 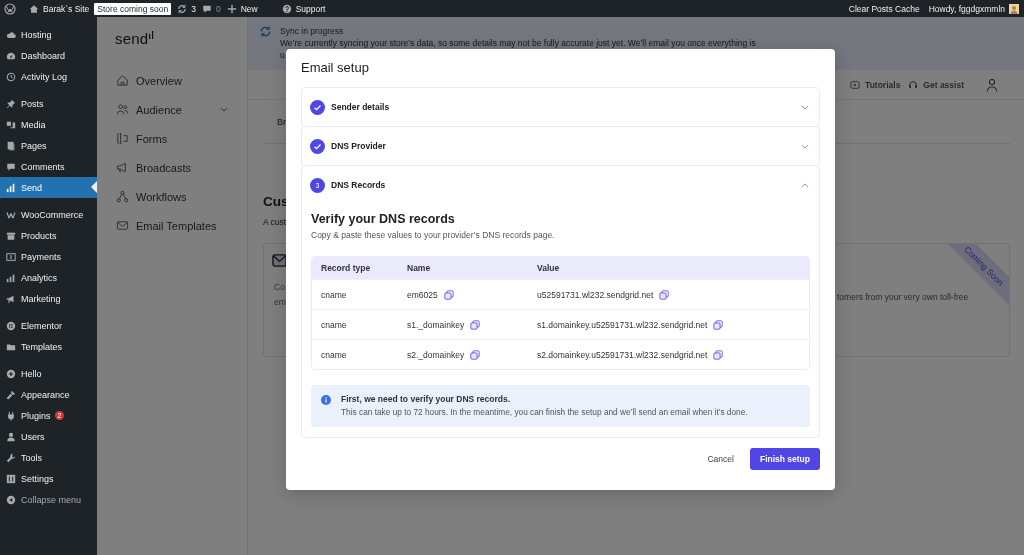 What do you see at coordinates (48, 103) in the screenshot?
I see `admin-menu-item: Posts` at bounding box center [48, 103].